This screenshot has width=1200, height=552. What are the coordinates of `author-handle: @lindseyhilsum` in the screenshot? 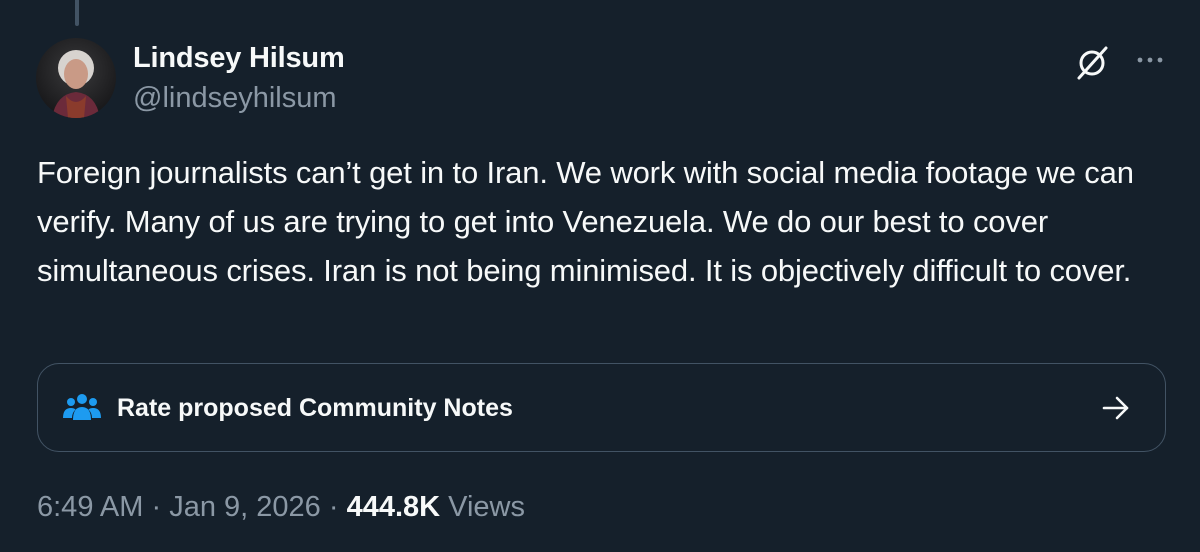 It's located at (235, 98).